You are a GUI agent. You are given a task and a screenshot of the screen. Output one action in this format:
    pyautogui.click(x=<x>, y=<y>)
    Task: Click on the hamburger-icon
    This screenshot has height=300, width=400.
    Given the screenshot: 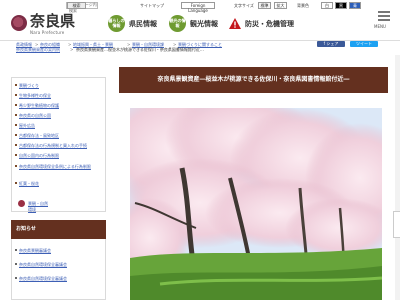 What is the action you would take?
    pyautogui.click(x=384, y=12)
    